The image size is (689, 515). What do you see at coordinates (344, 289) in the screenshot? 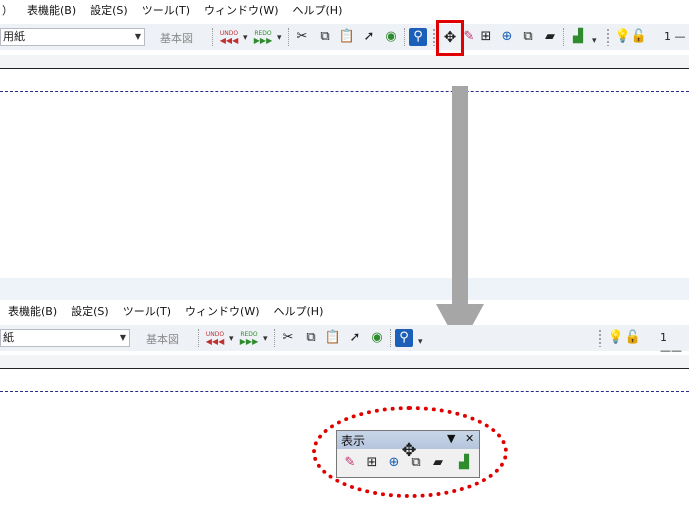
I see `canvas-footer-strip` at bounding box center [344, 289].